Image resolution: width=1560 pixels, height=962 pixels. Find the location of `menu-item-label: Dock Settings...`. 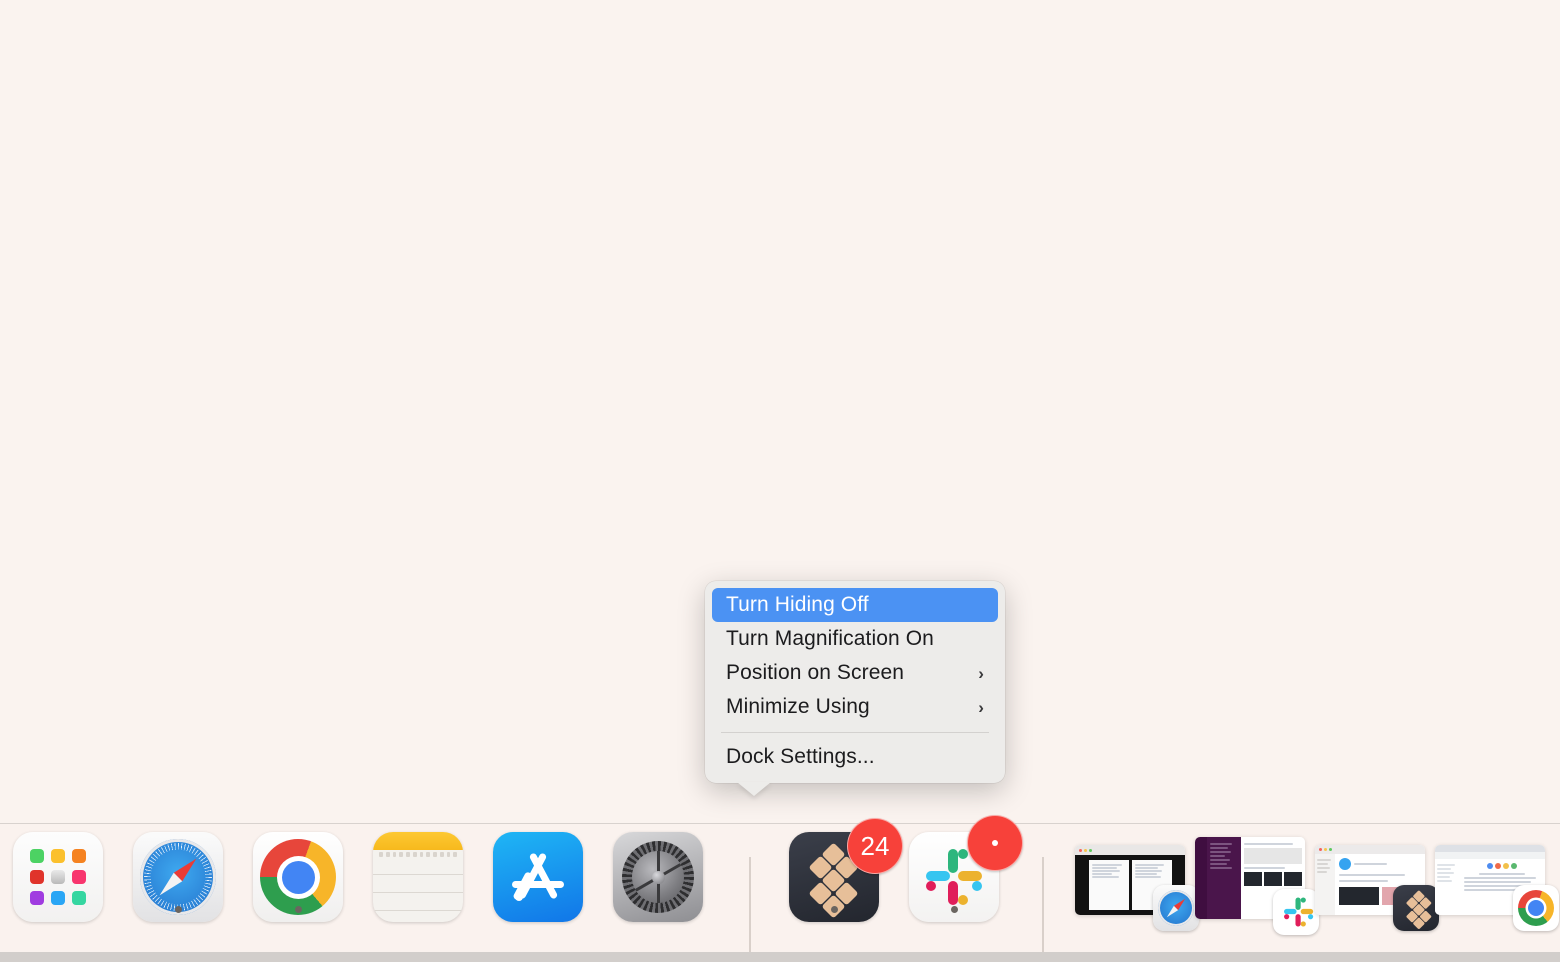

menu-item-label: Dock Settings... is located at coordinates (800, 756).